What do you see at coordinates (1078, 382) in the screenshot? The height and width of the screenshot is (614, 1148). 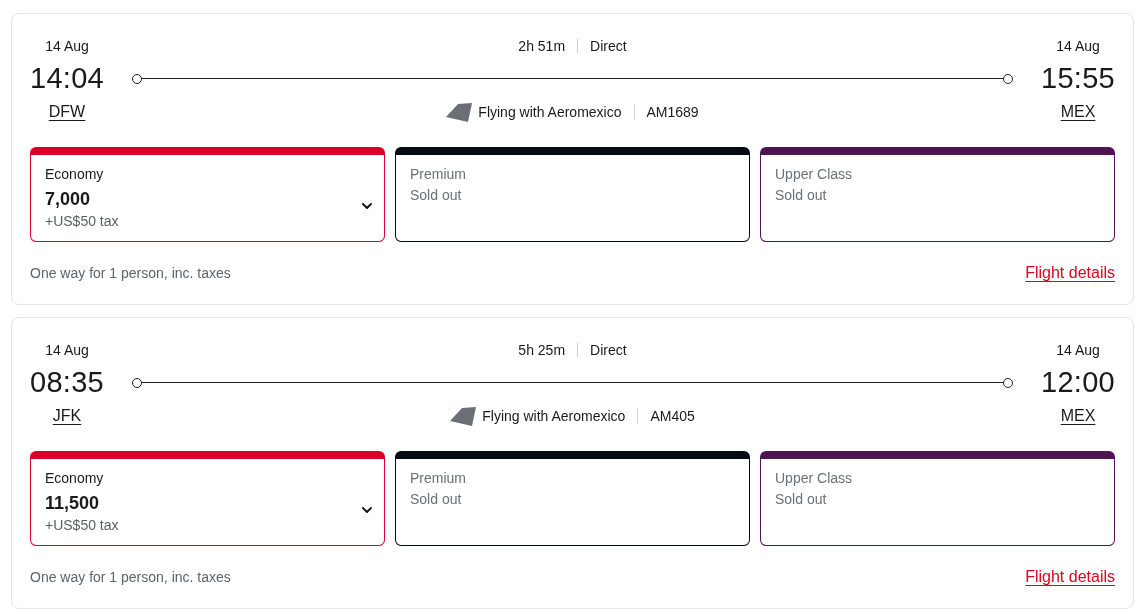 I see `arrival-time: 12:00` at bounding box center [1078, 382].